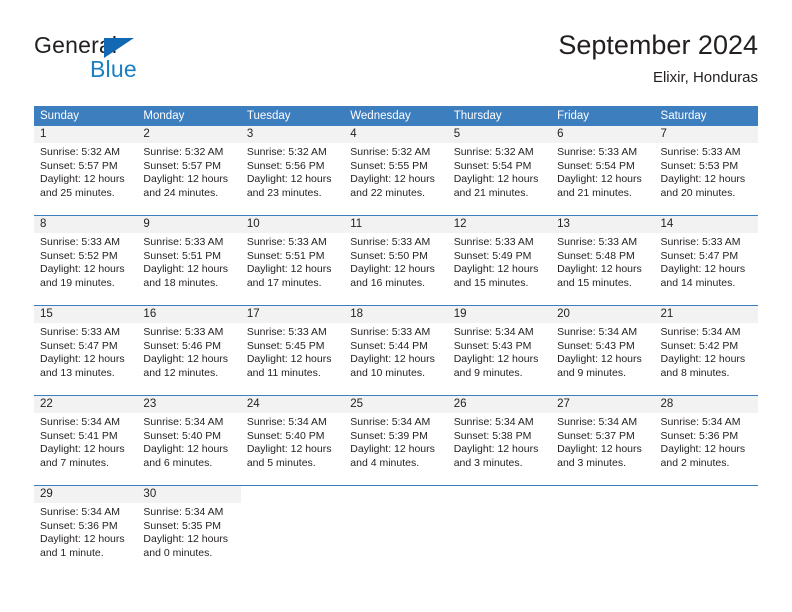 This screenshot has height=612, width=792. Describe the element at coordinates (124, 60) in the screenshot. I see `generalblue-logo: General Blue` at that location.